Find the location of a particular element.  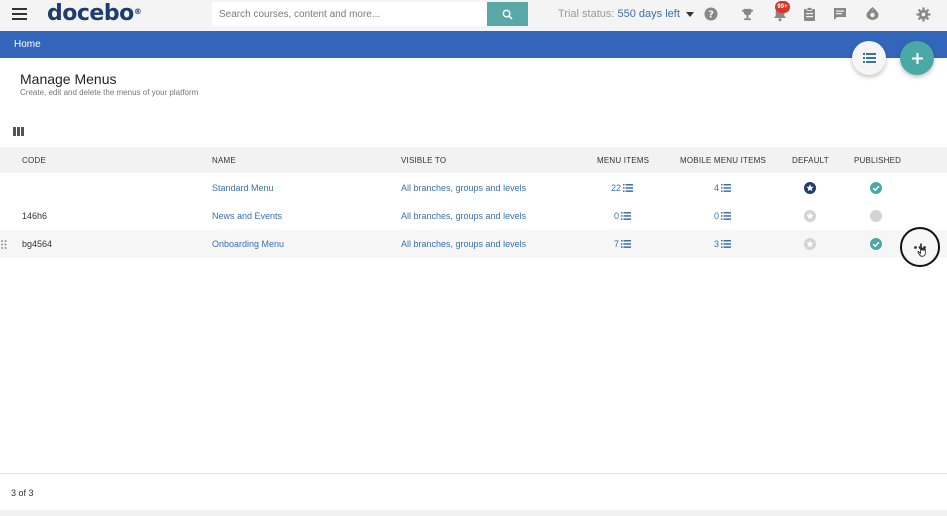

row-name-link: Standard Menu is located at coordinates (243, 188).